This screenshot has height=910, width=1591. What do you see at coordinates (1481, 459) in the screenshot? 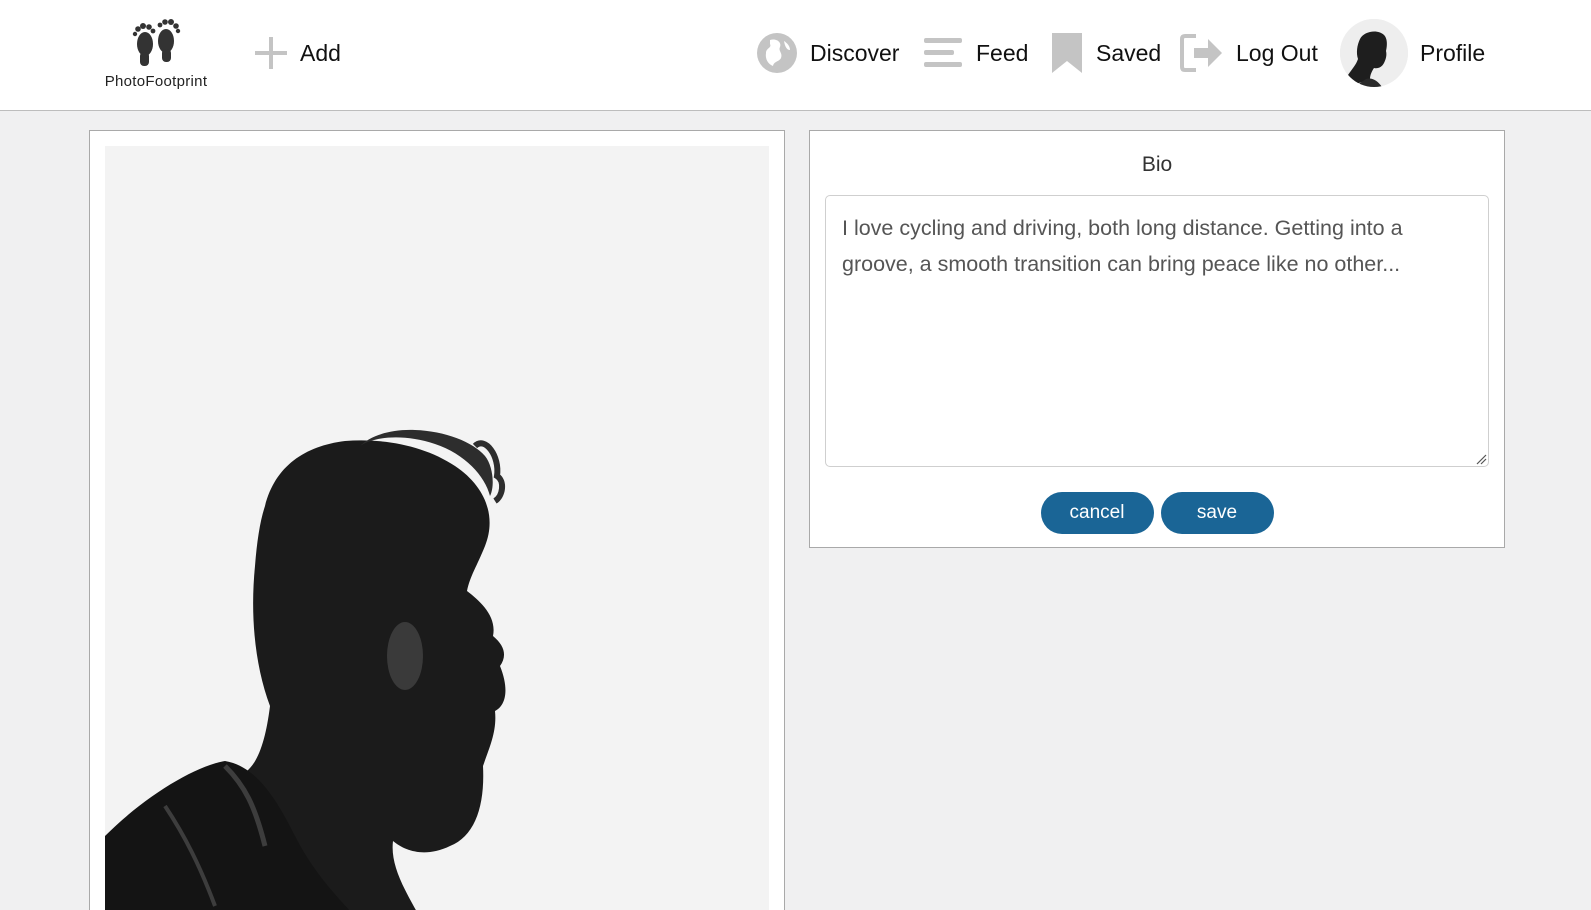
I see `resize-handle-icon` at bounding box center [1481, 459].